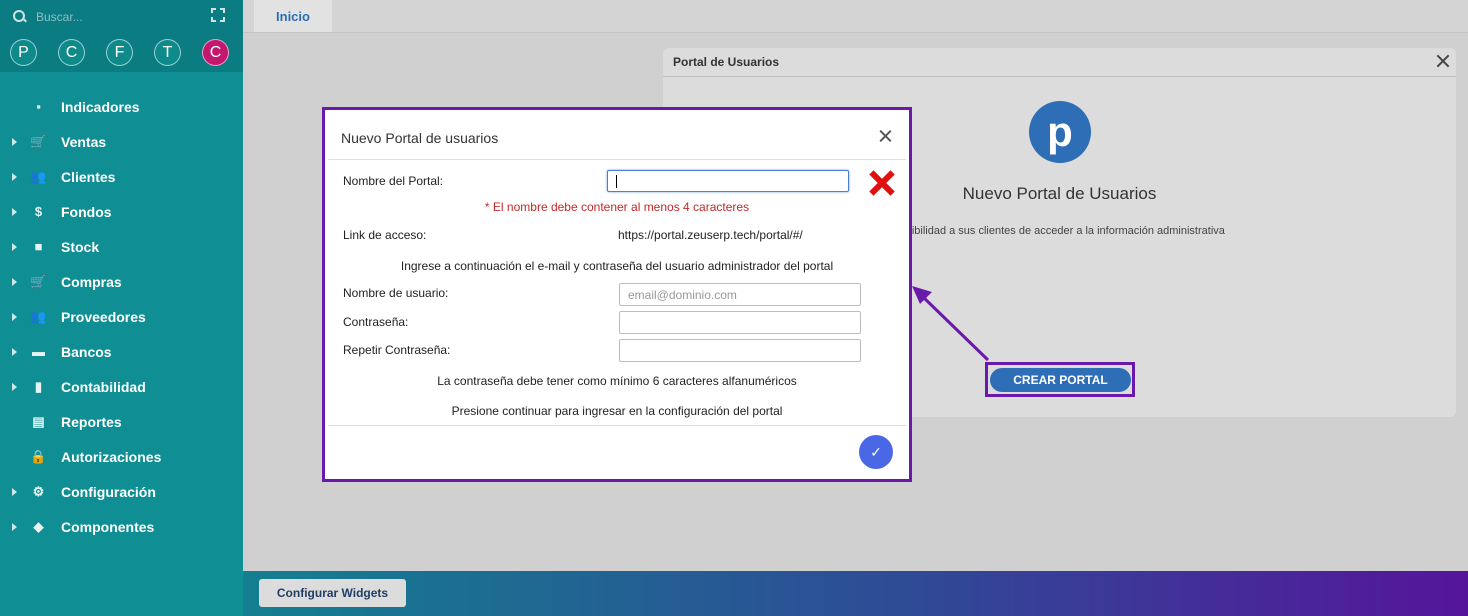  I want to click on create-portal-button: CREAR PORTAL, so click(1060, 380).